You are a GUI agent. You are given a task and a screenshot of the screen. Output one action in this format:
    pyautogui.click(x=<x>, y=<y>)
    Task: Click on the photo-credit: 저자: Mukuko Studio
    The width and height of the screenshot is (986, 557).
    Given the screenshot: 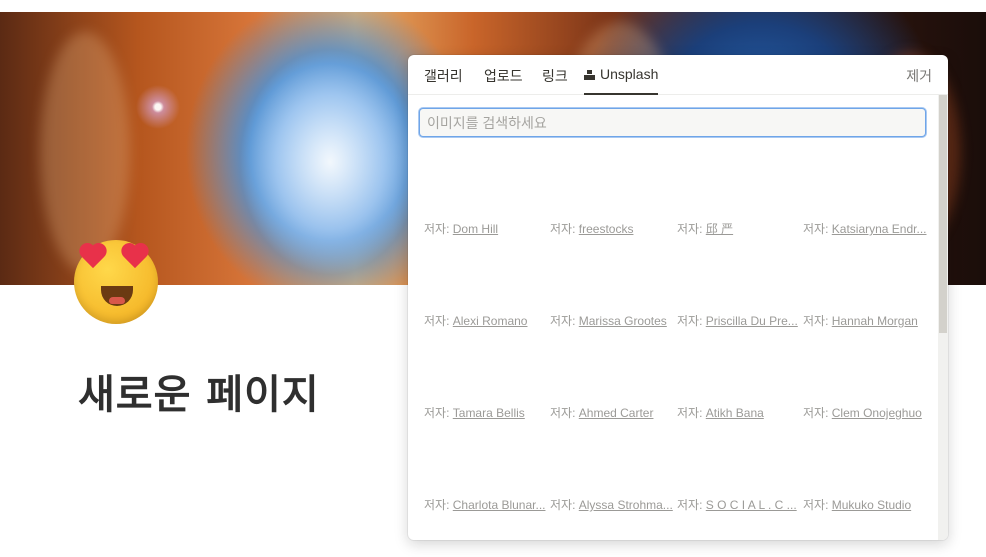 What is the action you would take?
    pyautogui.click(x=865, y=504)
    